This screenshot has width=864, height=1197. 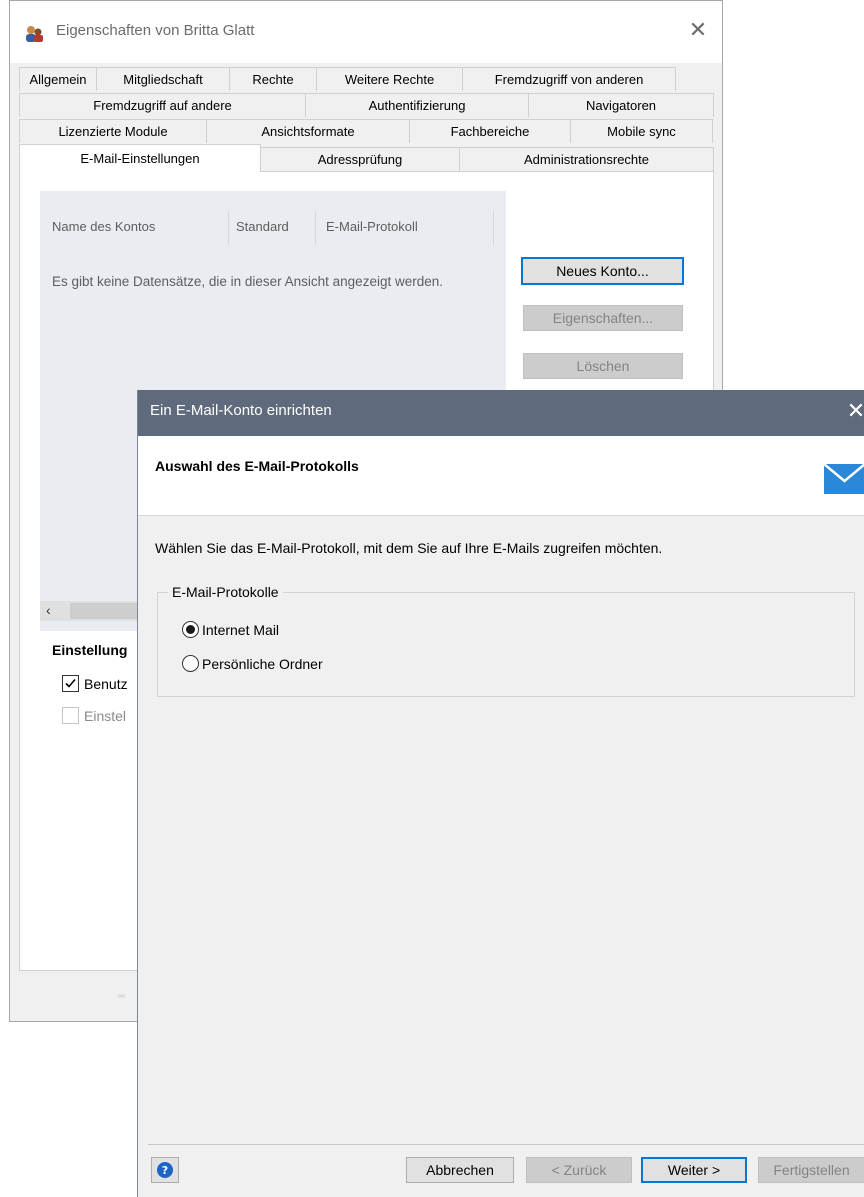 What do you see at coordinates (225, 592) in the screenshot?
I see `protocol-group-label: E-Mail-Protokolle` at bounding box center [225, 592].